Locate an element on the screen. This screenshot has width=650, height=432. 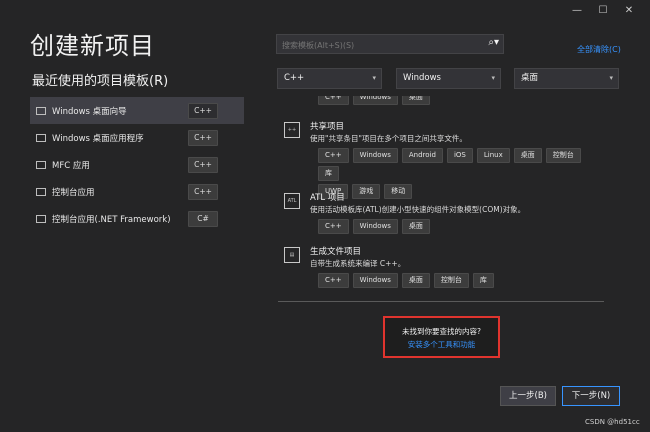
tag: Linux is located at coordinates (493, 155).